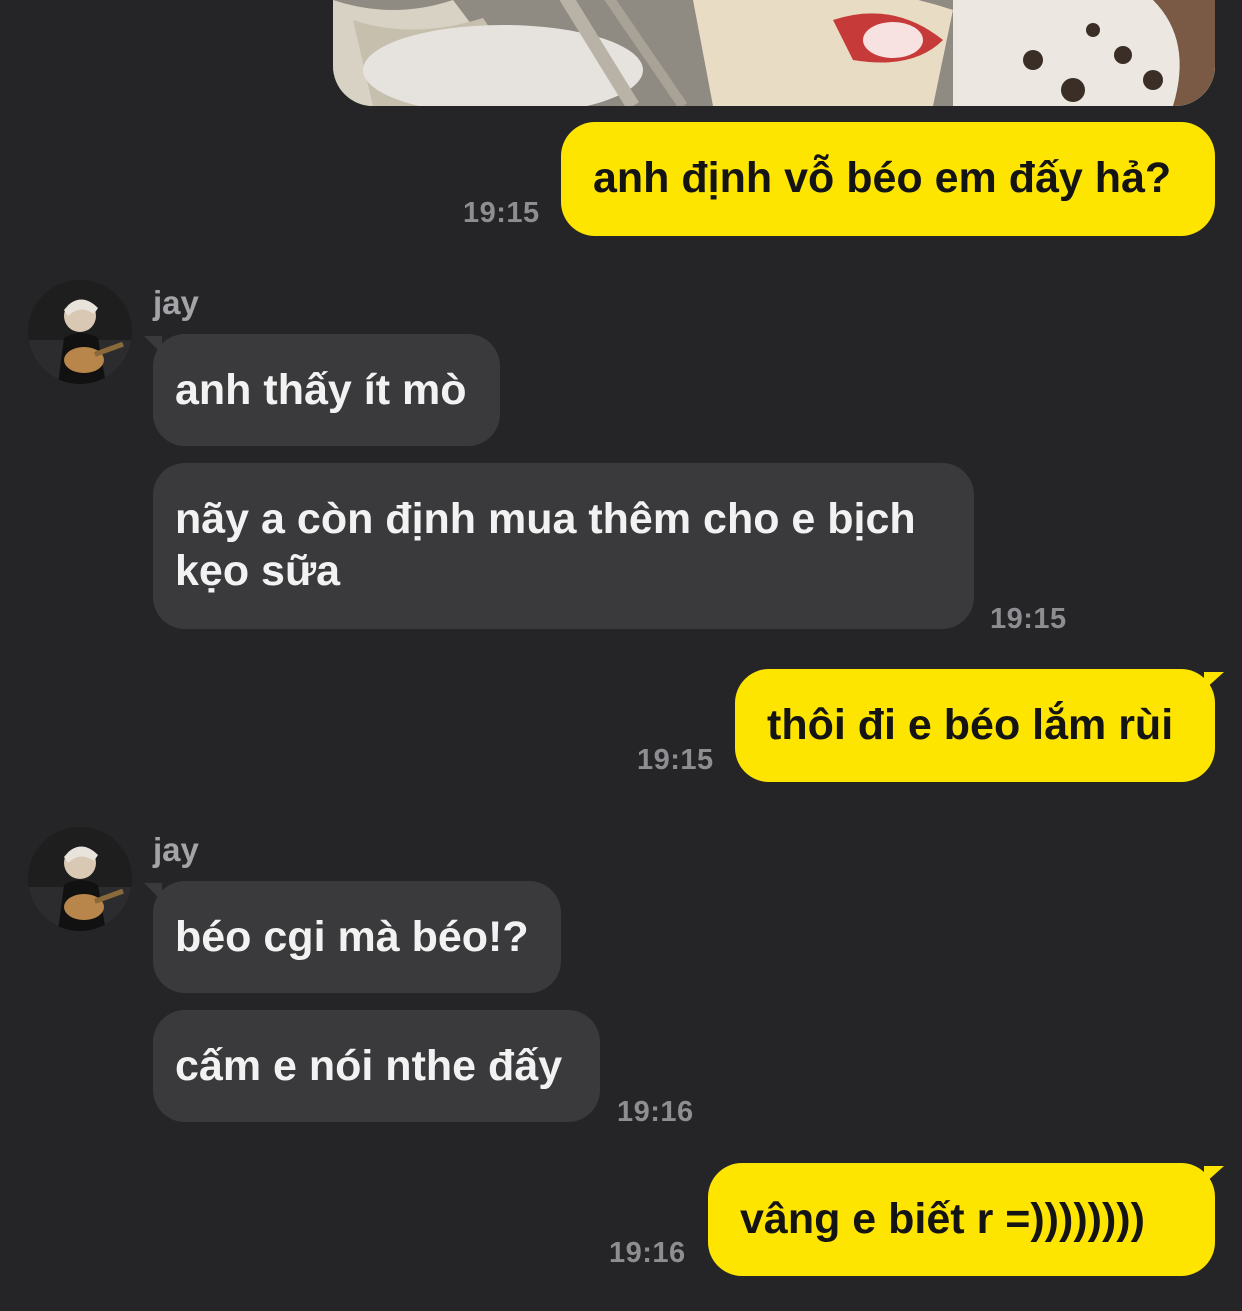 Image resolution: width=1242 pixels, height=1311 pixels. What do you see at coordinates (369, 1066) in the screenshot?
I see `message-text: cấm e nói nthe đấy` at bounding box center [369, 1066].